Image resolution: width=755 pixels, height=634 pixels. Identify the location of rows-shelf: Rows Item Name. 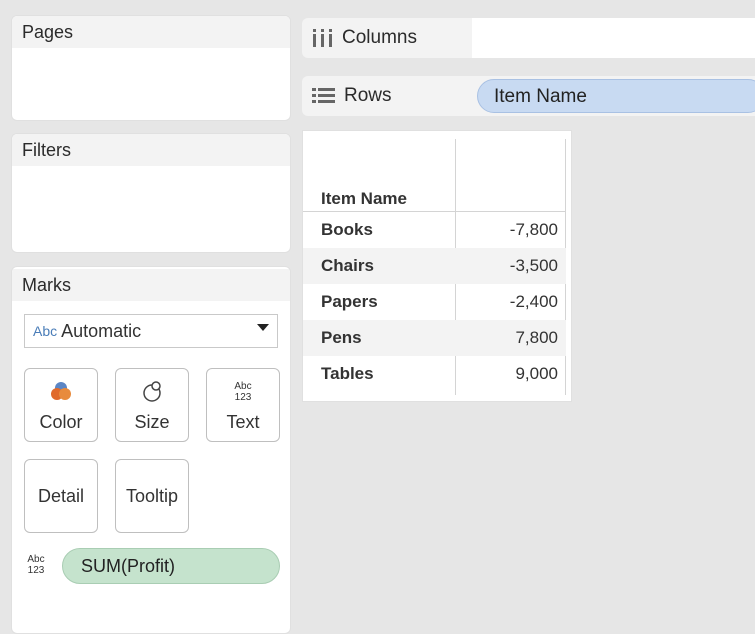
(528, 96).